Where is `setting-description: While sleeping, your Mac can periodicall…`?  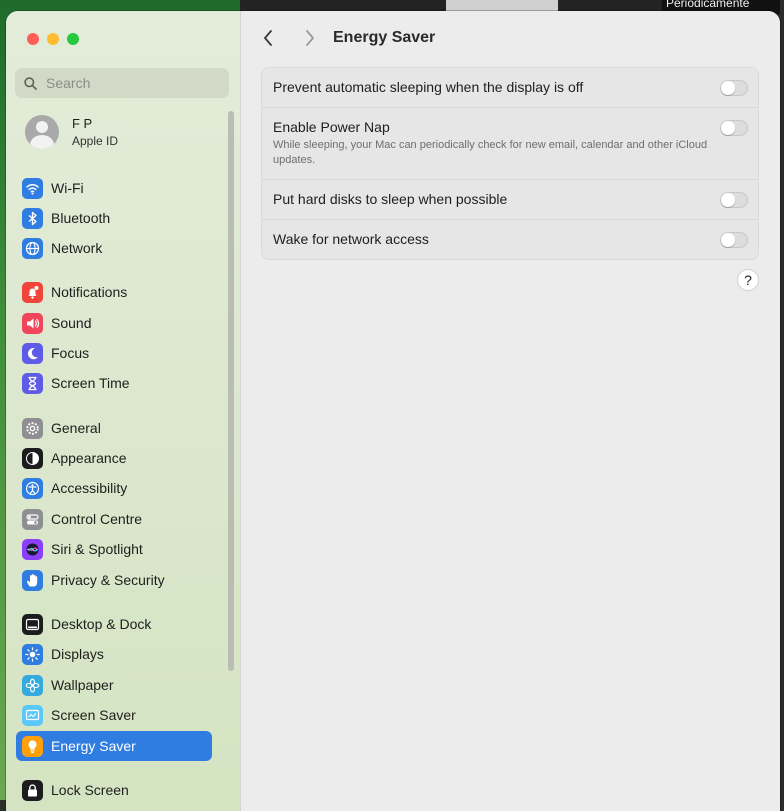
setting-description: While sleeping, your Mac can periodicall… is located at coordinates (490, 152).